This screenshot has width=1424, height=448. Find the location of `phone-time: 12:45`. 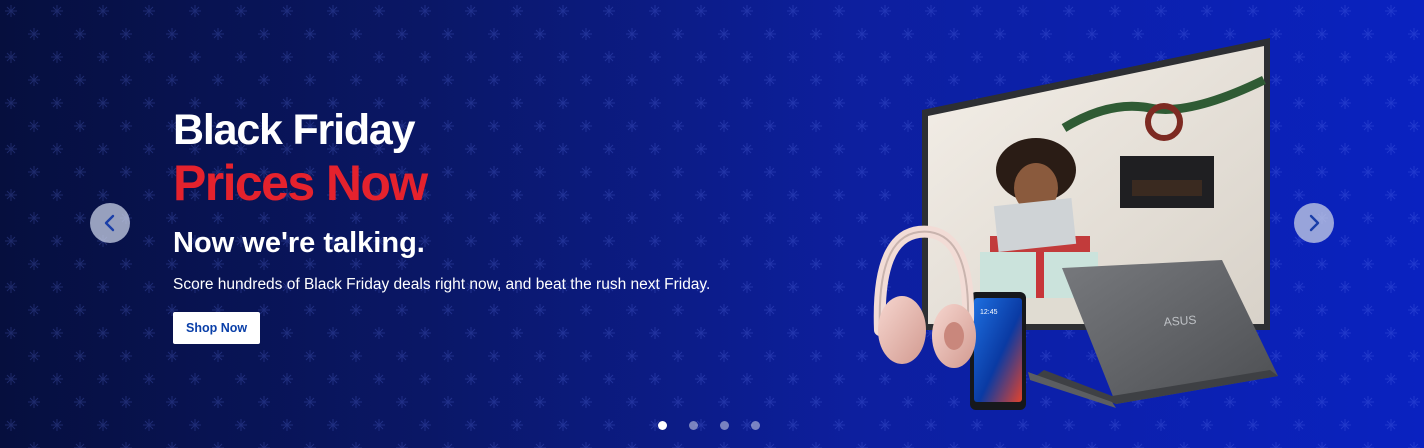

phone-time: 12:45 is located at coordinates (989, 312).